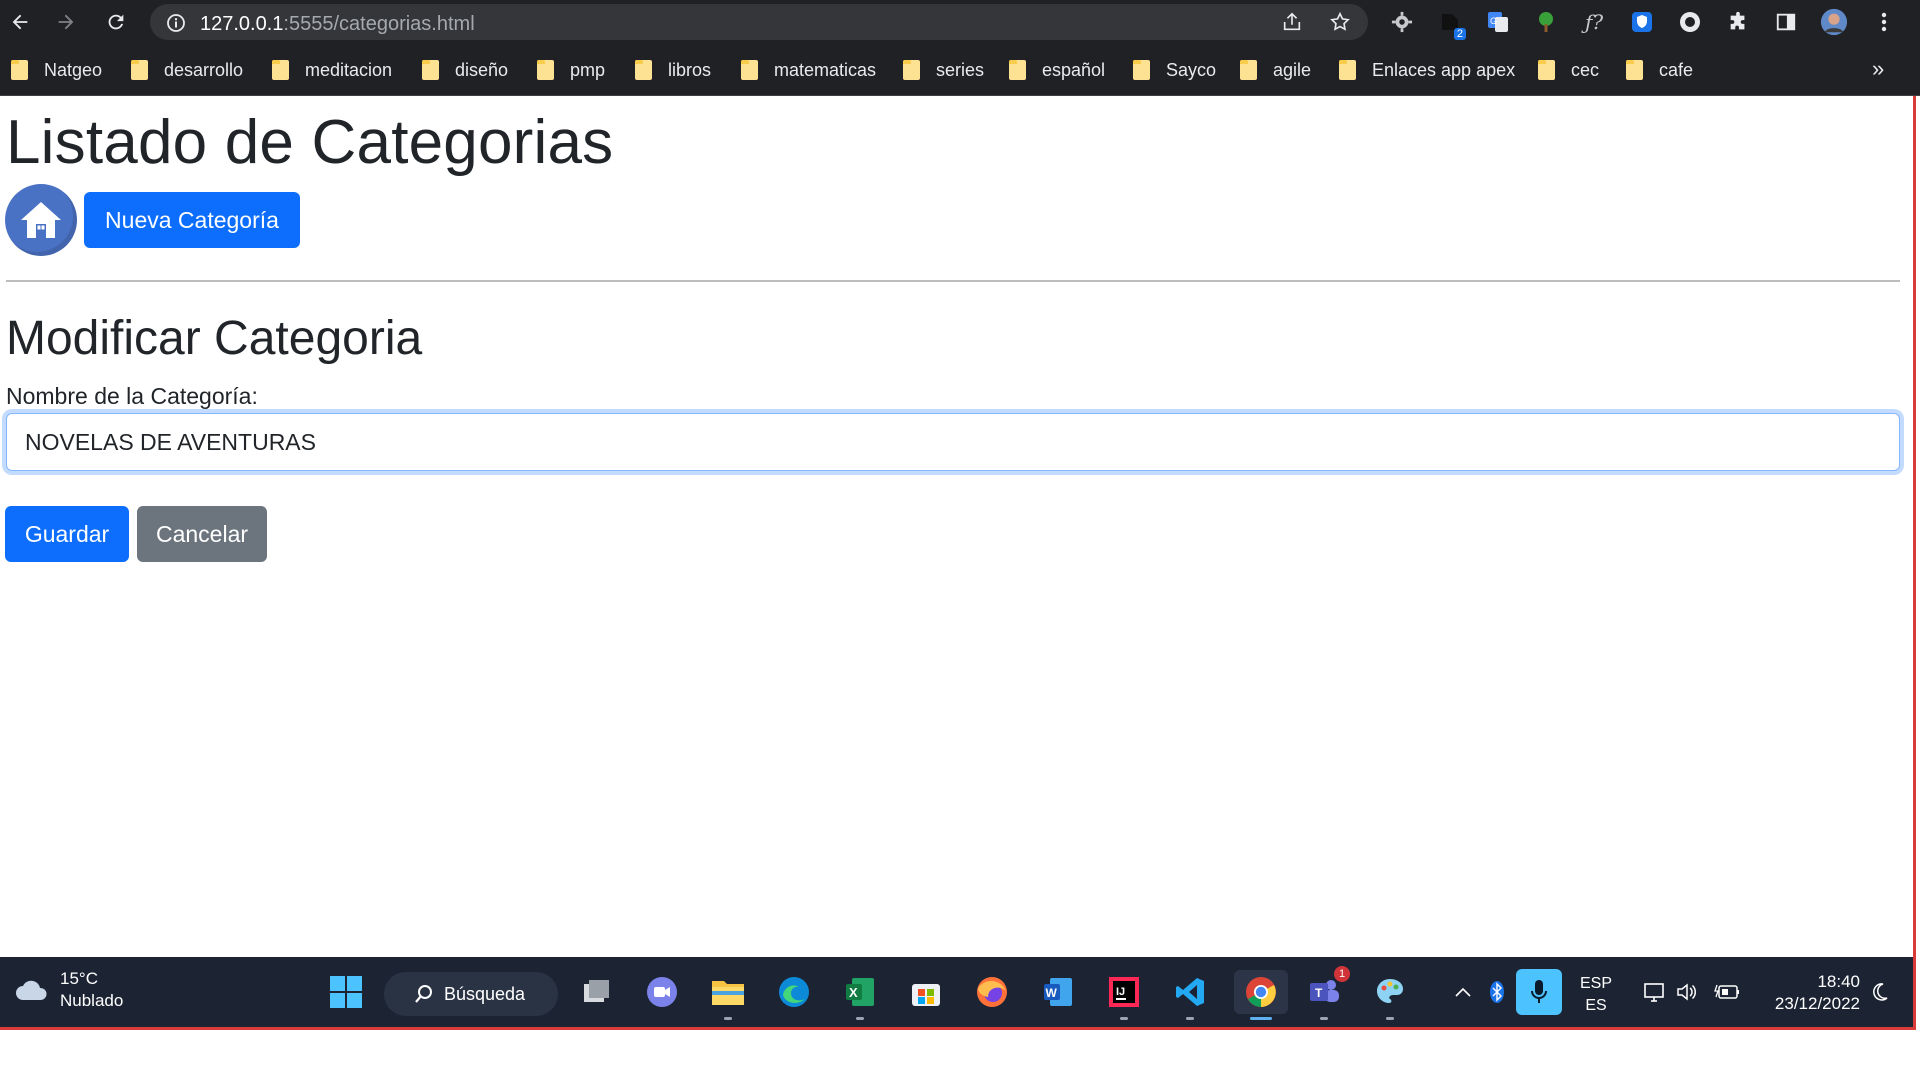  What do you see at coordinates (485, 993) in the screenshot?
I see `search-label: Búsqueda` at bounding box center [485, 993].